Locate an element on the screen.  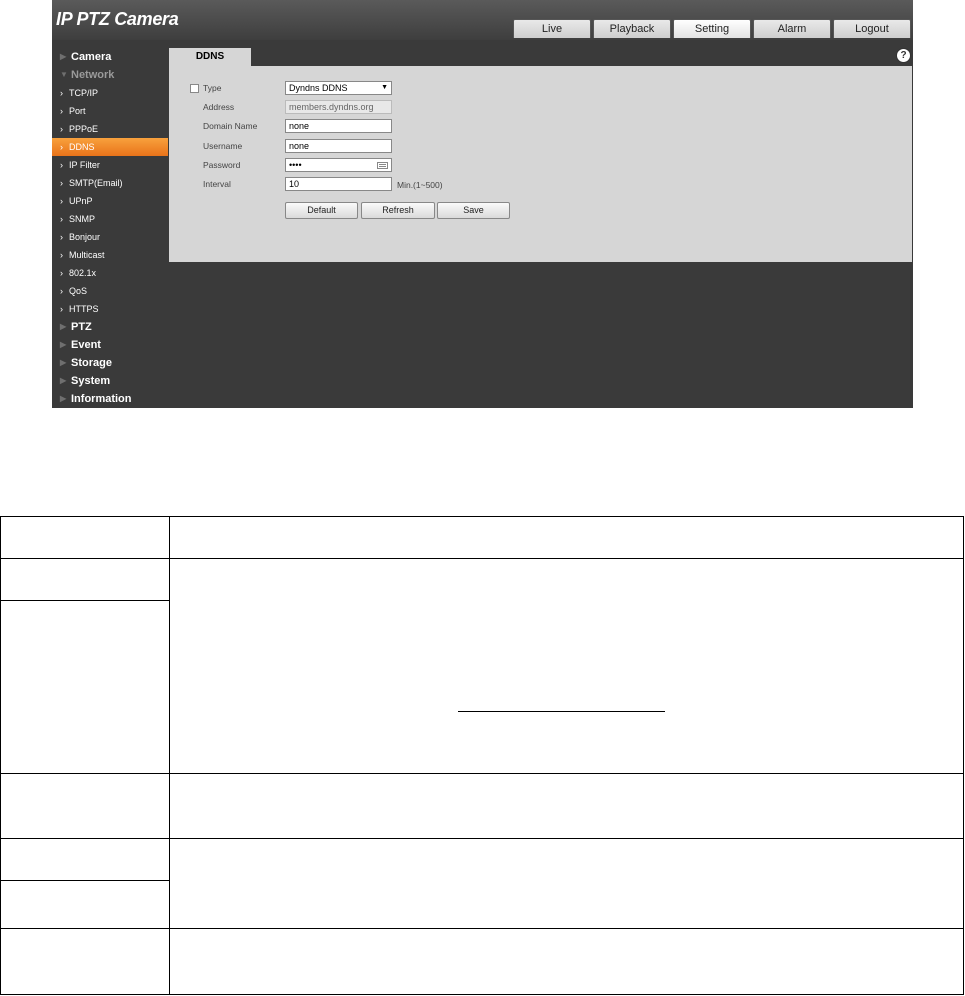
sidebar-item-tcpip: › TCP/IP is located at coordinates (110, 93).